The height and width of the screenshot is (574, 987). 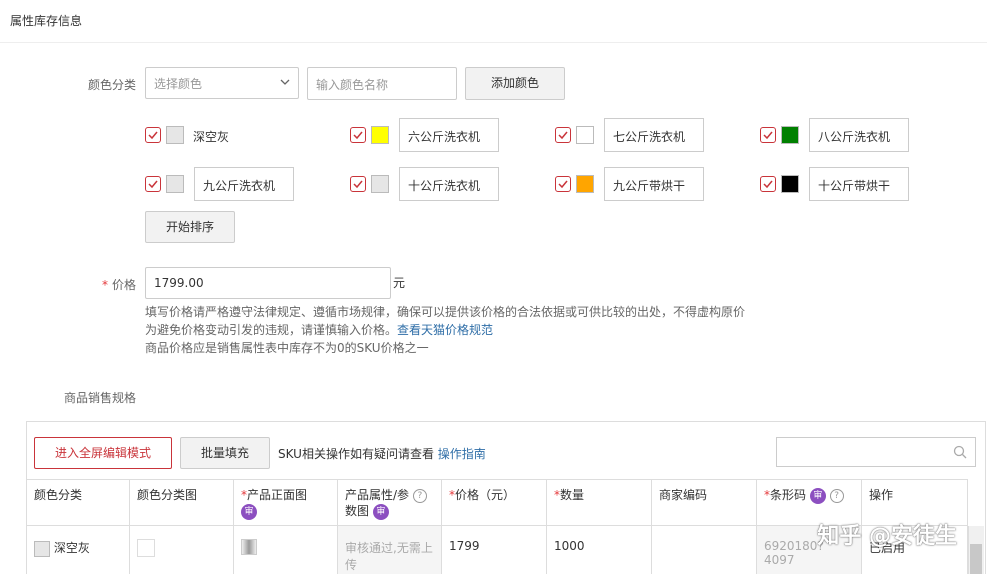 I want to click on header-color-category: 颜色分类, so click(x=78, y=502).